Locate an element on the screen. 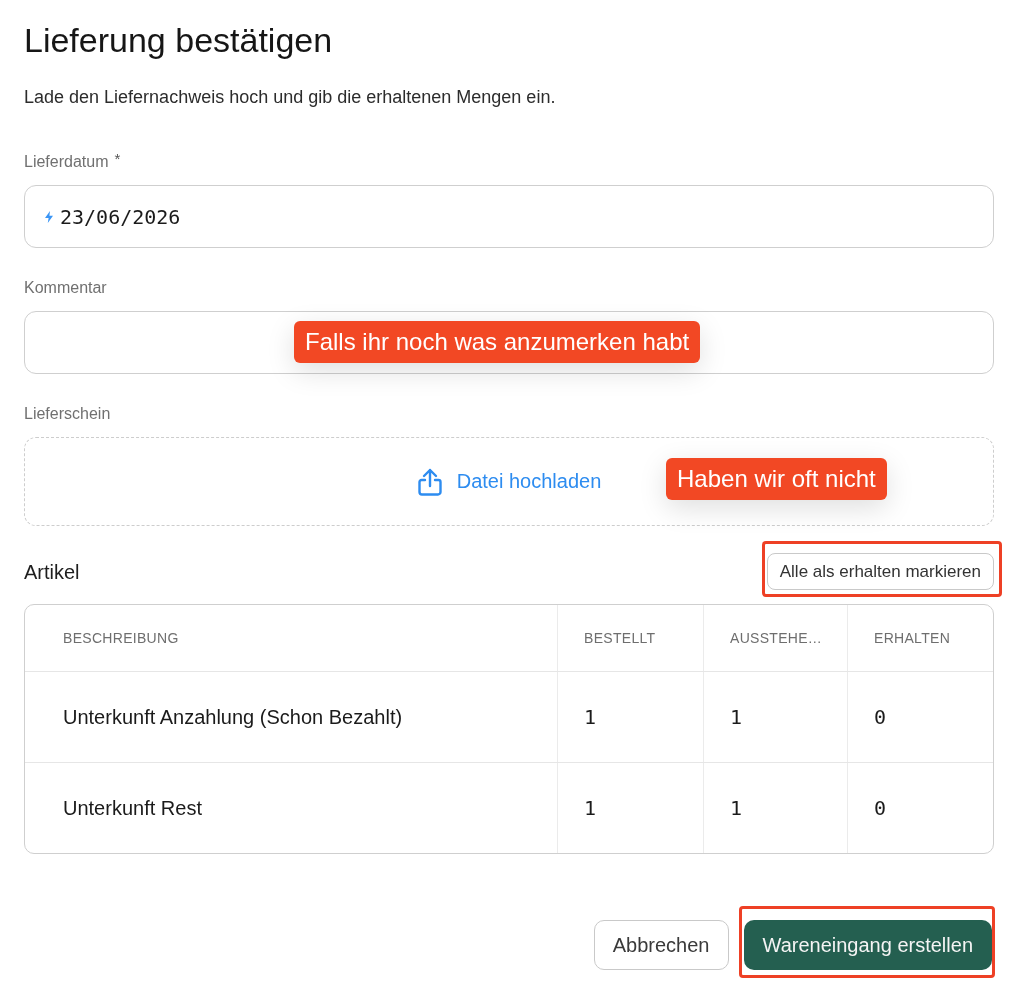 Image resolution: width=1024 pixels, height=1005 pixels. annotation-callout: Haben wir oft nicht is located at coordinates (776, 479).